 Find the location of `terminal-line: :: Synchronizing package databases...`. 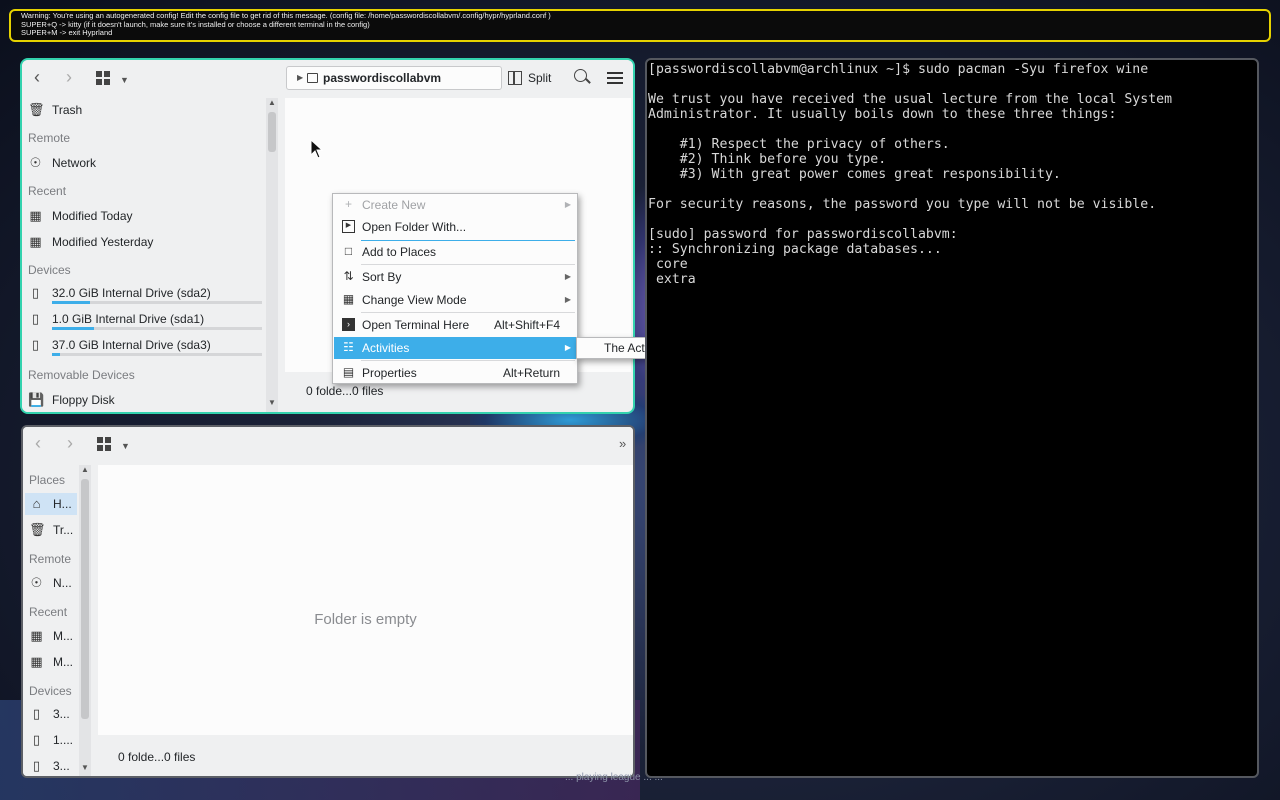

terminal-line: :: Synchronizing package databases... is located at coordinates (795, 249).